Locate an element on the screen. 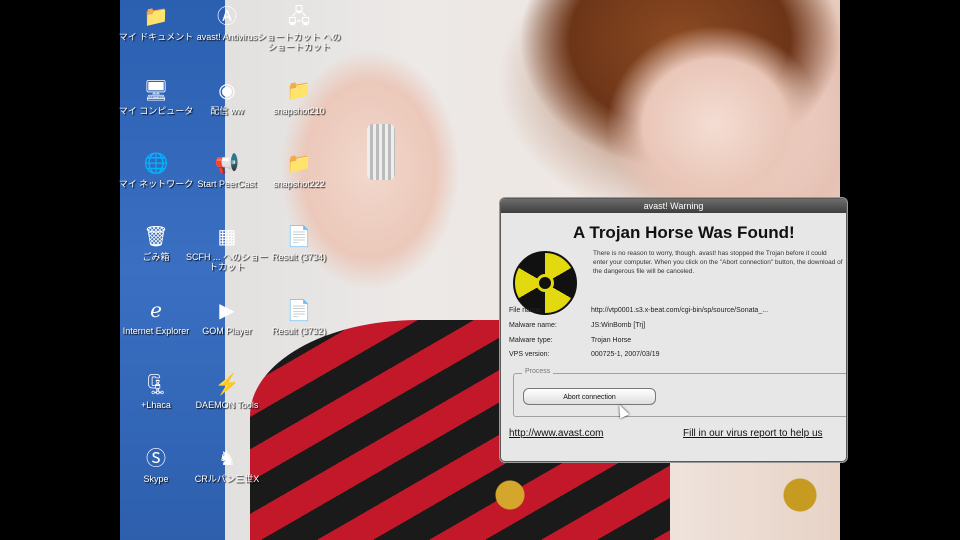 This screenshot has height=540, width=960. row-value: Trojan Horse is located at coordinates (611, 340).